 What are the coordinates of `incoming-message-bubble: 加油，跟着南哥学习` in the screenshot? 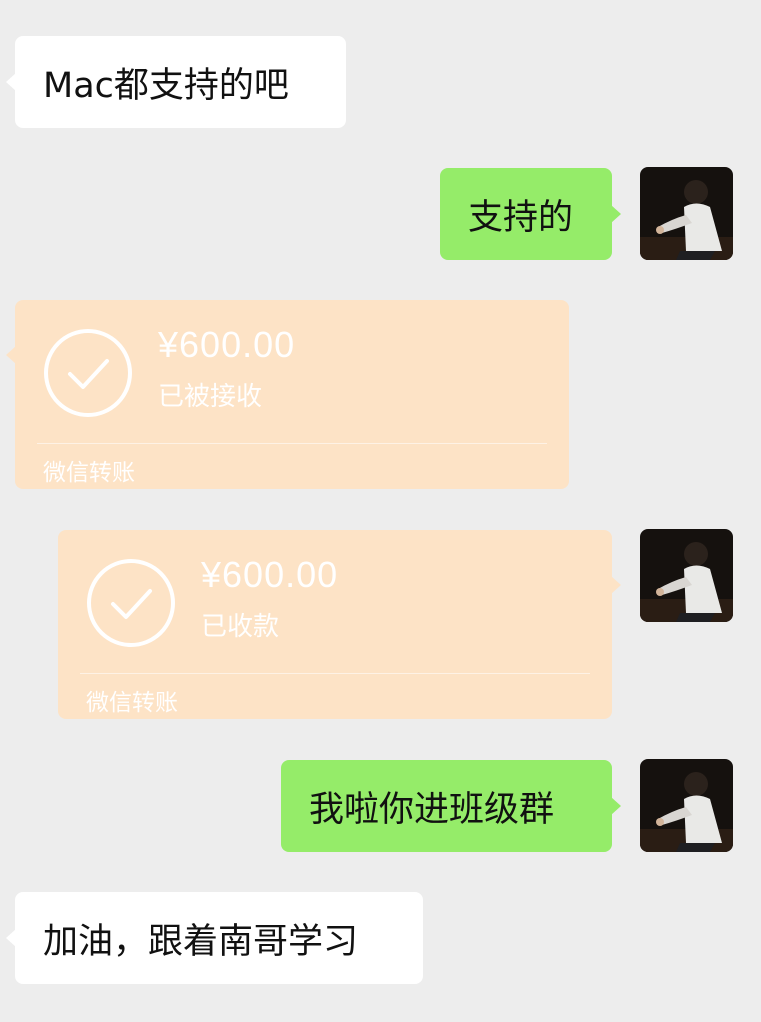 It's located at (214, 938).